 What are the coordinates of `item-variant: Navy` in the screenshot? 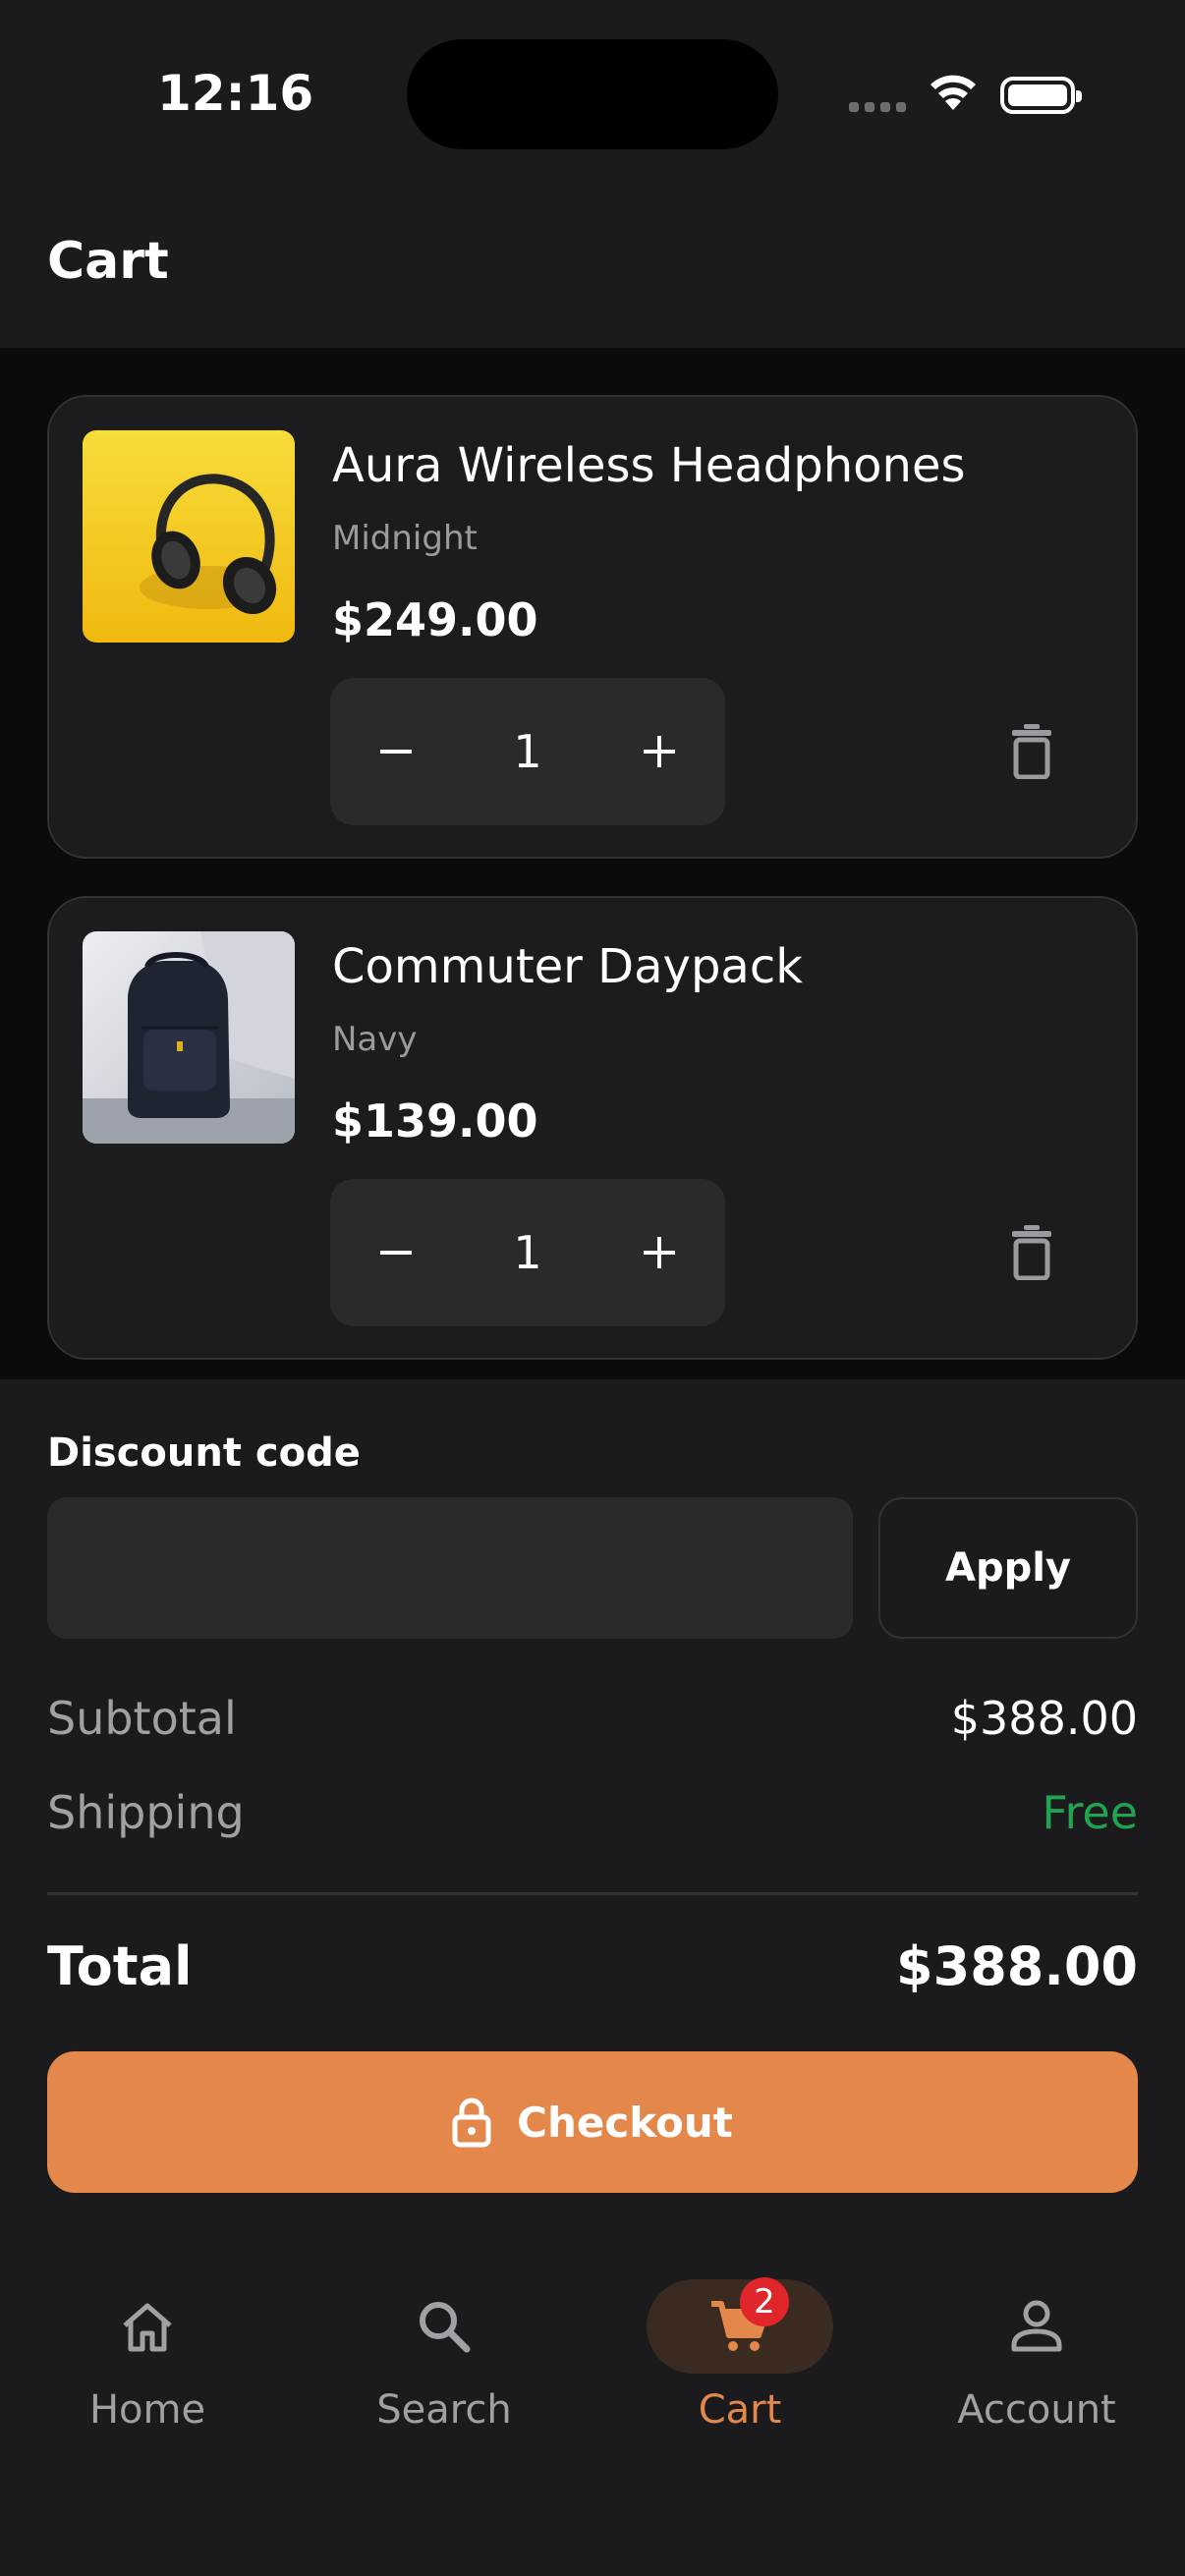 It's located at (375, 1039).